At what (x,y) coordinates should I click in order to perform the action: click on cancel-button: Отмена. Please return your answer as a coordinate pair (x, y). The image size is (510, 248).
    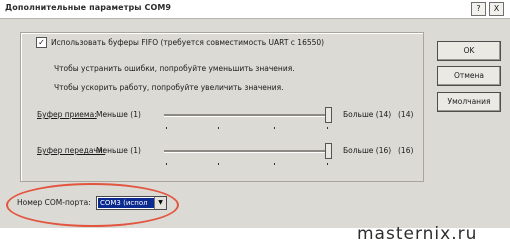
    Looking at the image, I should click on (469, 76).